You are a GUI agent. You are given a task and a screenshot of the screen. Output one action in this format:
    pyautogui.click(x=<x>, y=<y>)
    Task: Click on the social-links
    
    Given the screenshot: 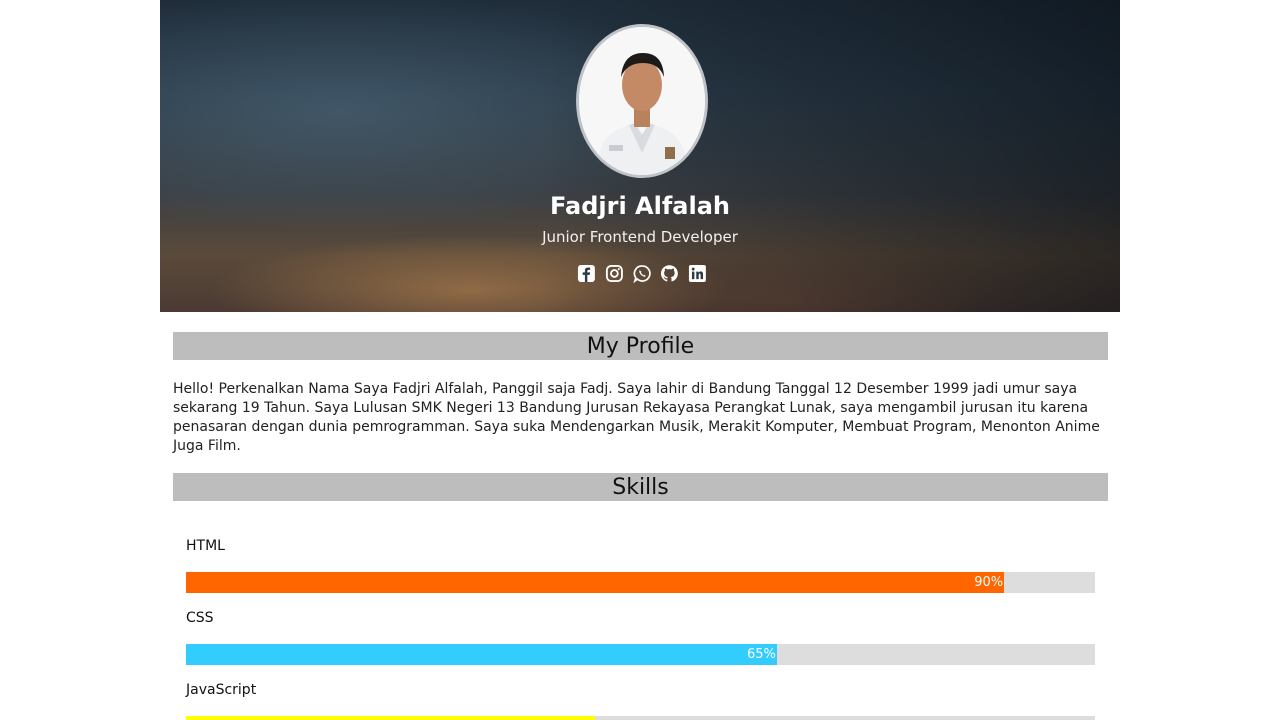 What is the action you would take?
    pyautogui.click(x=642, y=275)
    